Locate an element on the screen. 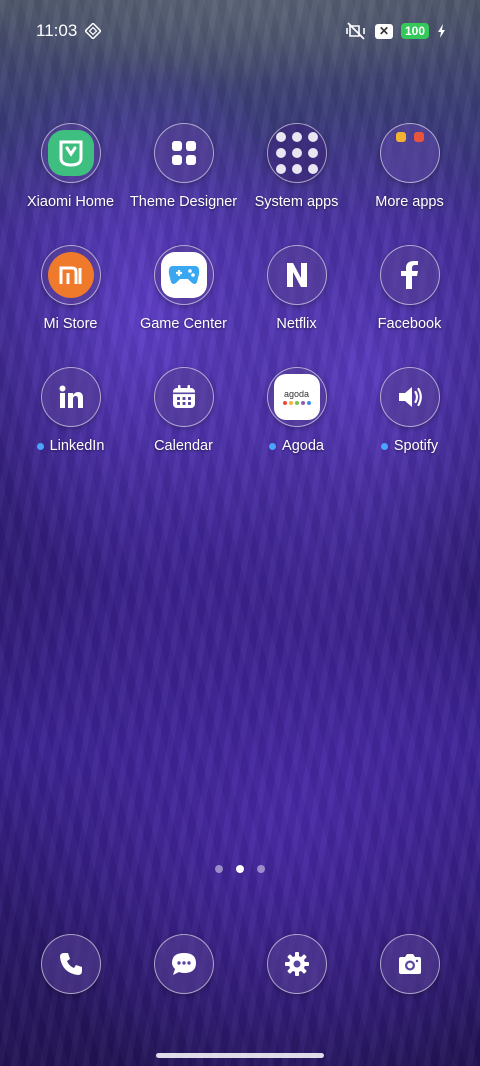 The width and height of the screenshot is (480, 1066). theme-designer-icon is located at coordinates (183, 153).